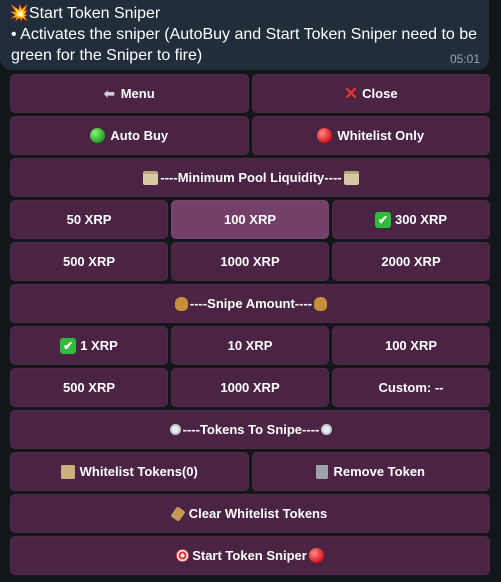 The image size is (501, 582). I want to click on snipe-option-label: 100 XRP, so click(411, 345).